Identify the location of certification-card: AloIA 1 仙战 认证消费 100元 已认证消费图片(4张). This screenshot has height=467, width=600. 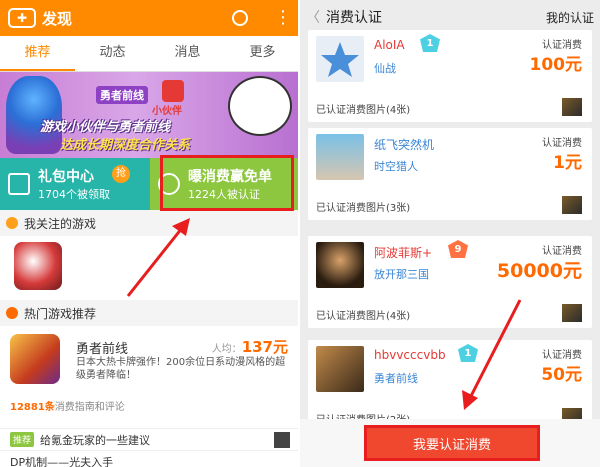
(450, 76).